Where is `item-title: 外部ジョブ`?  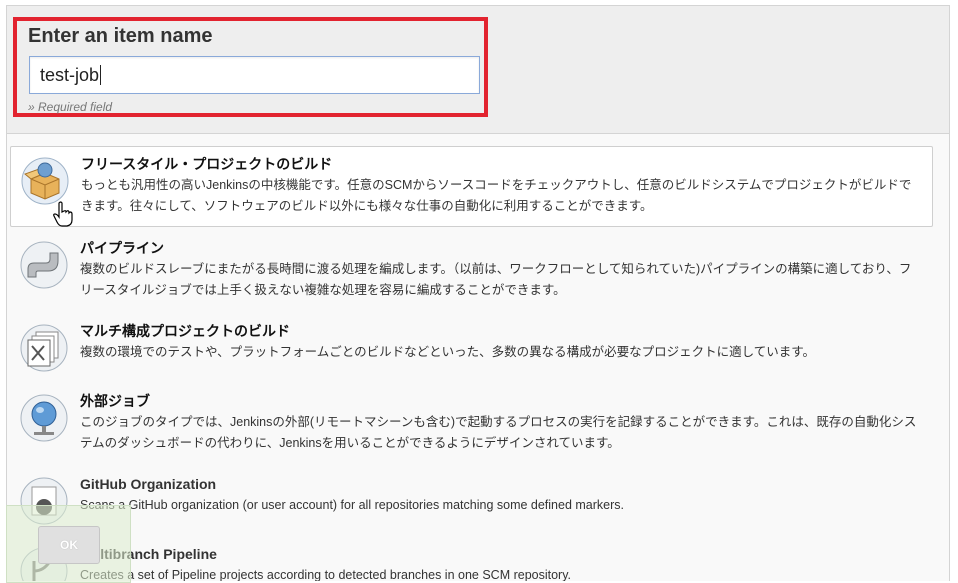 item-title: 外部ジョブ is located at coordinates (115, 401).